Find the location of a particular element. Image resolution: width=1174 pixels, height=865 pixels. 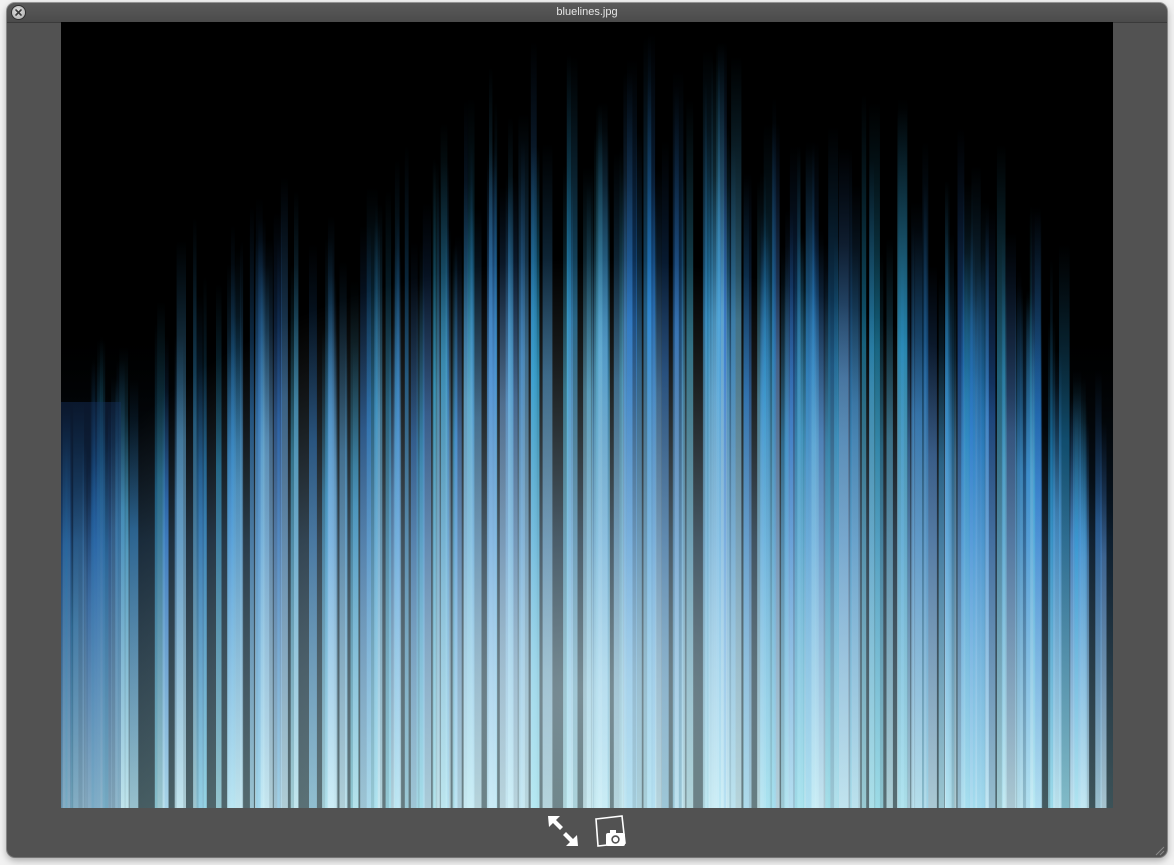

fullscreen-button is located at coordinates (563, 831).